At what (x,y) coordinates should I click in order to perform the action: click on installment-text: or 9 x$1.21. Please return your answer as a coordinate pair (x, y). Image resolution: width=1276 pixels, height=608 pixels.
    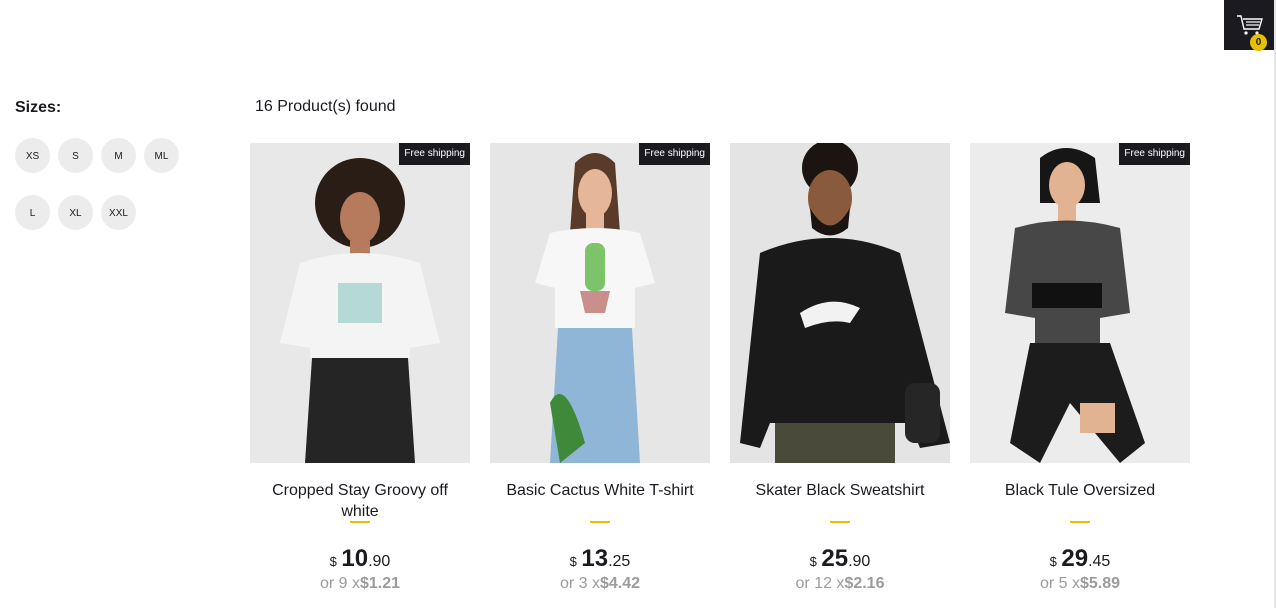
    Looking at the image, I should click on (360, 584).